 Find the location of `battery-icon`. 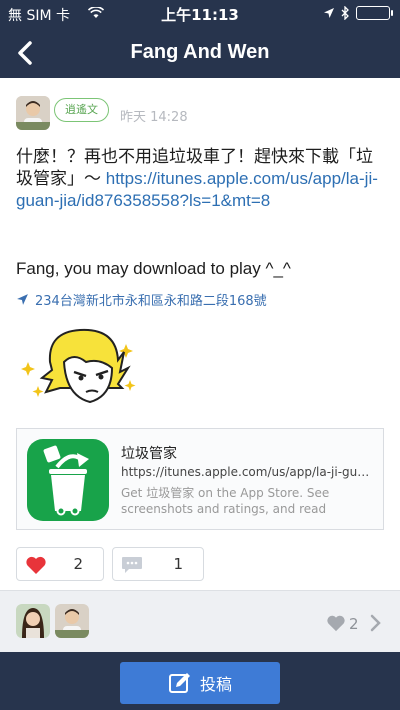

battery-icon is located at coordinates (374, 13).